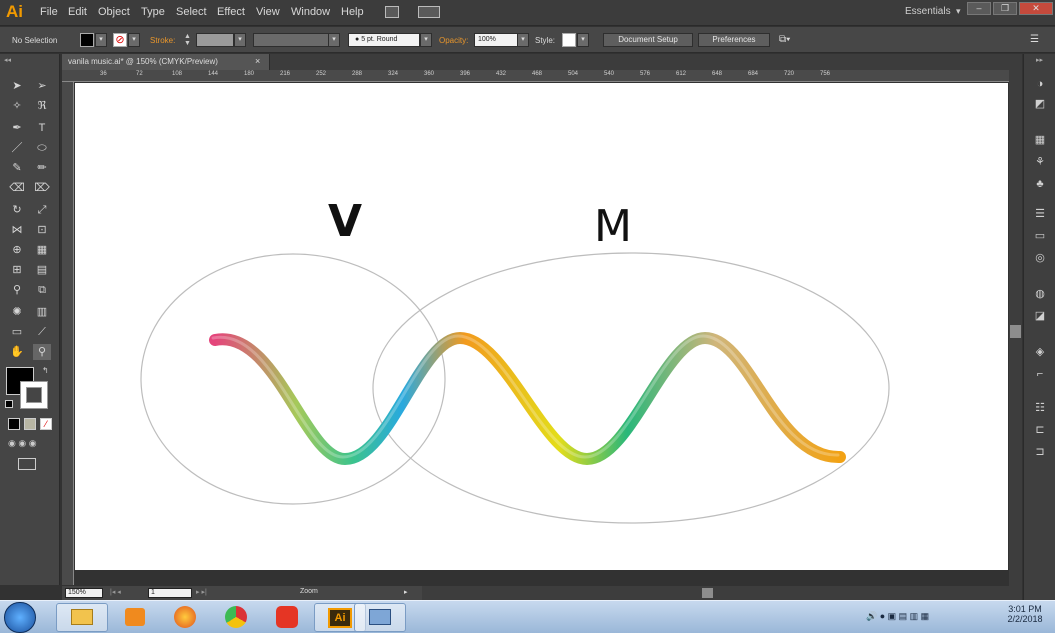 The height and width of the screenshot is (633, 1055). Describe the element at coordinates (17, 168) in the screenshot. I see `paintbrush-tool-icon: ✎` at that location.